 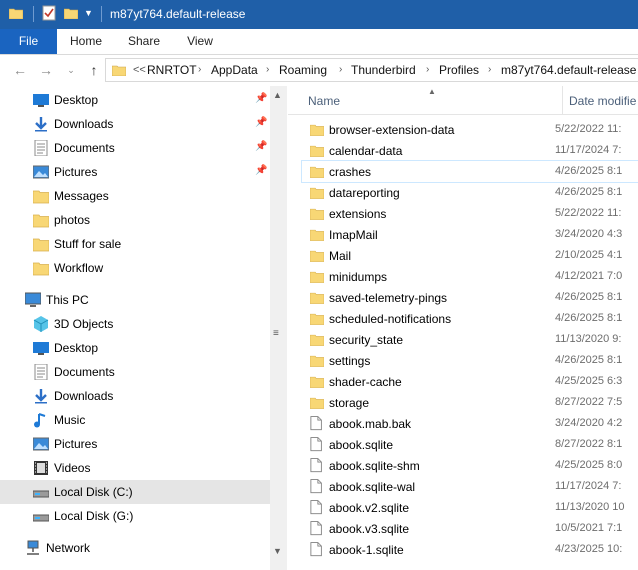 What do you see at coordinates (135, 148) in the screenshot?
I see `nav-item-documents: Documents 📌` at bounding box center [135, 148].